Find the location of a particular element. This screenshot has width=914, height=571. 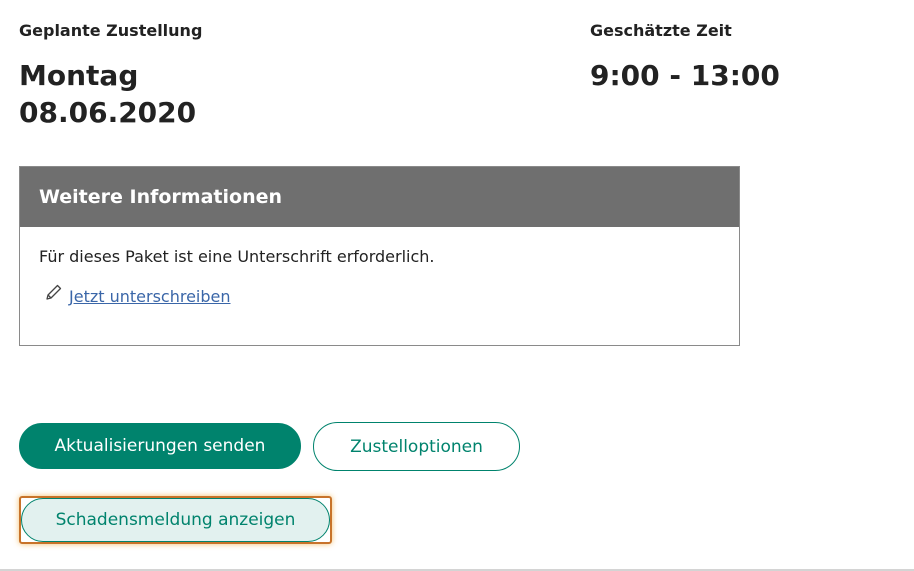

delivery-options-button: Zustelloptionen is located at coordinates (416, 446).